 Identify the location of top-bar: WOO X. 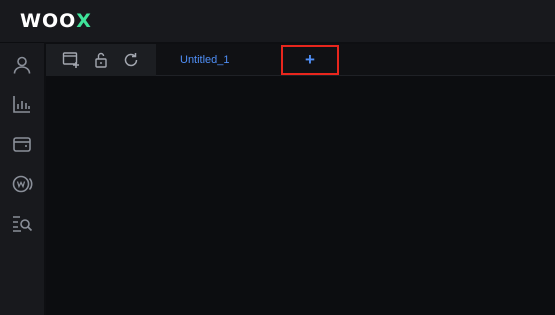
(277, 21).